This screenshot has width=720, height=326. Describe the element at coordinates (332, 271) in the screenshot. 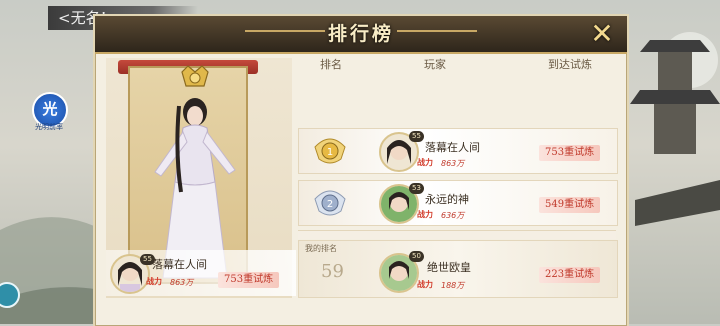

I see `my-rank-number: 59` at that location.